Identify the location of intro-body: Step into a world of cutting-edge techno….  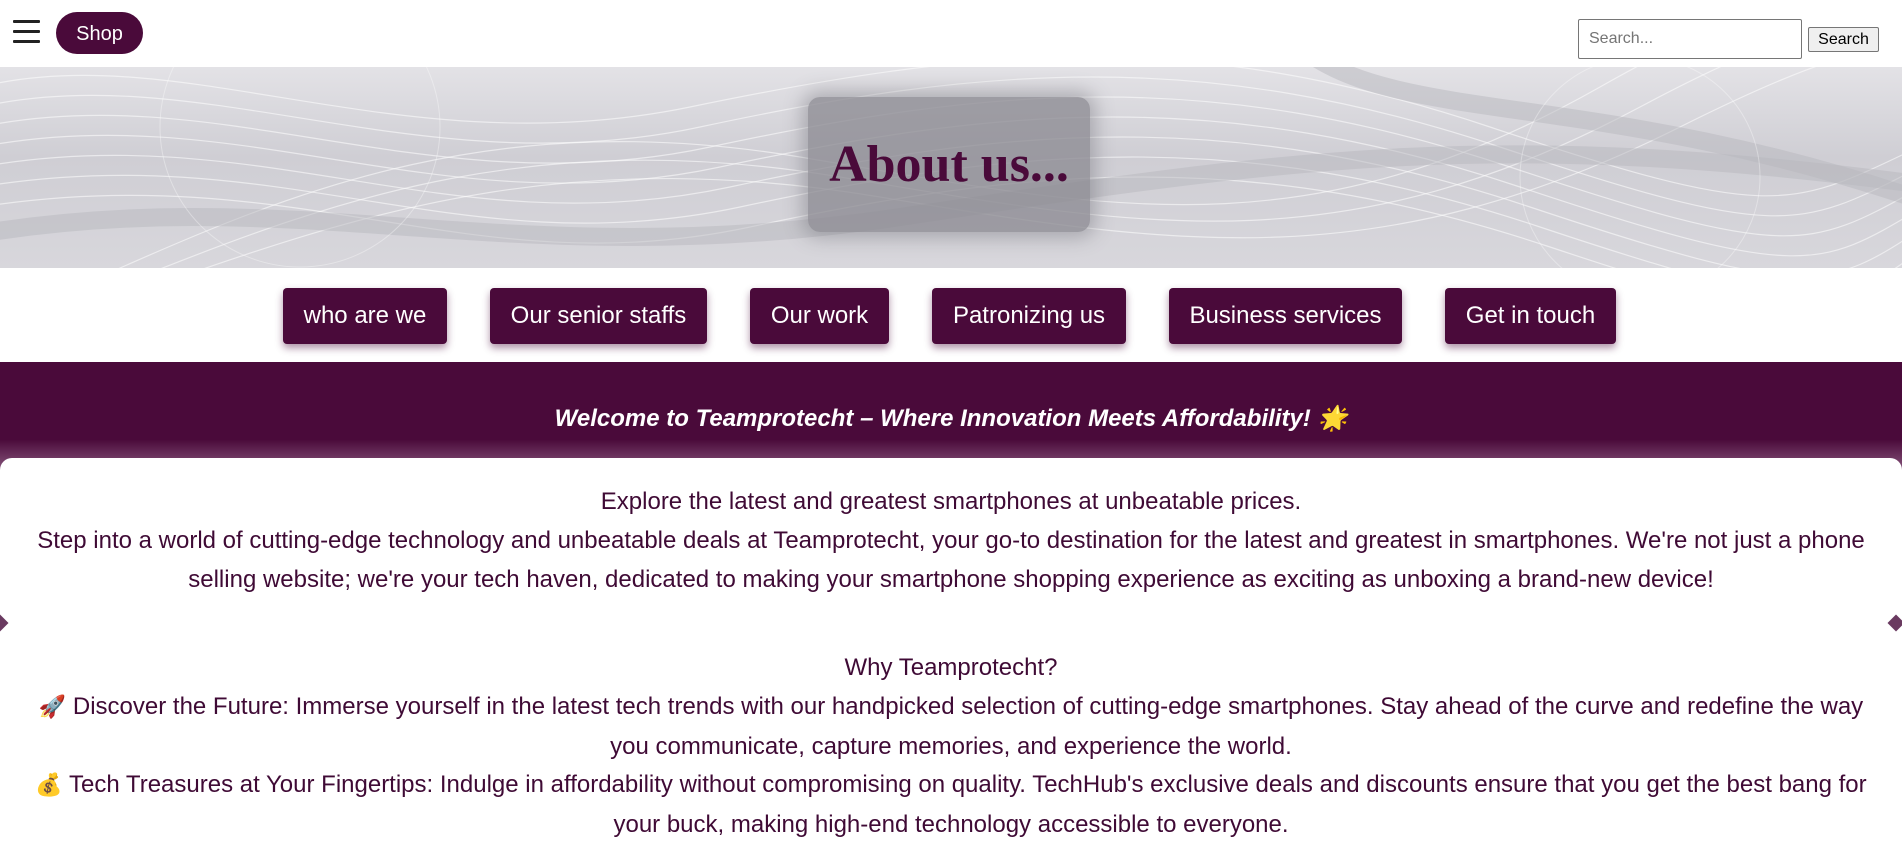
(951, 560).